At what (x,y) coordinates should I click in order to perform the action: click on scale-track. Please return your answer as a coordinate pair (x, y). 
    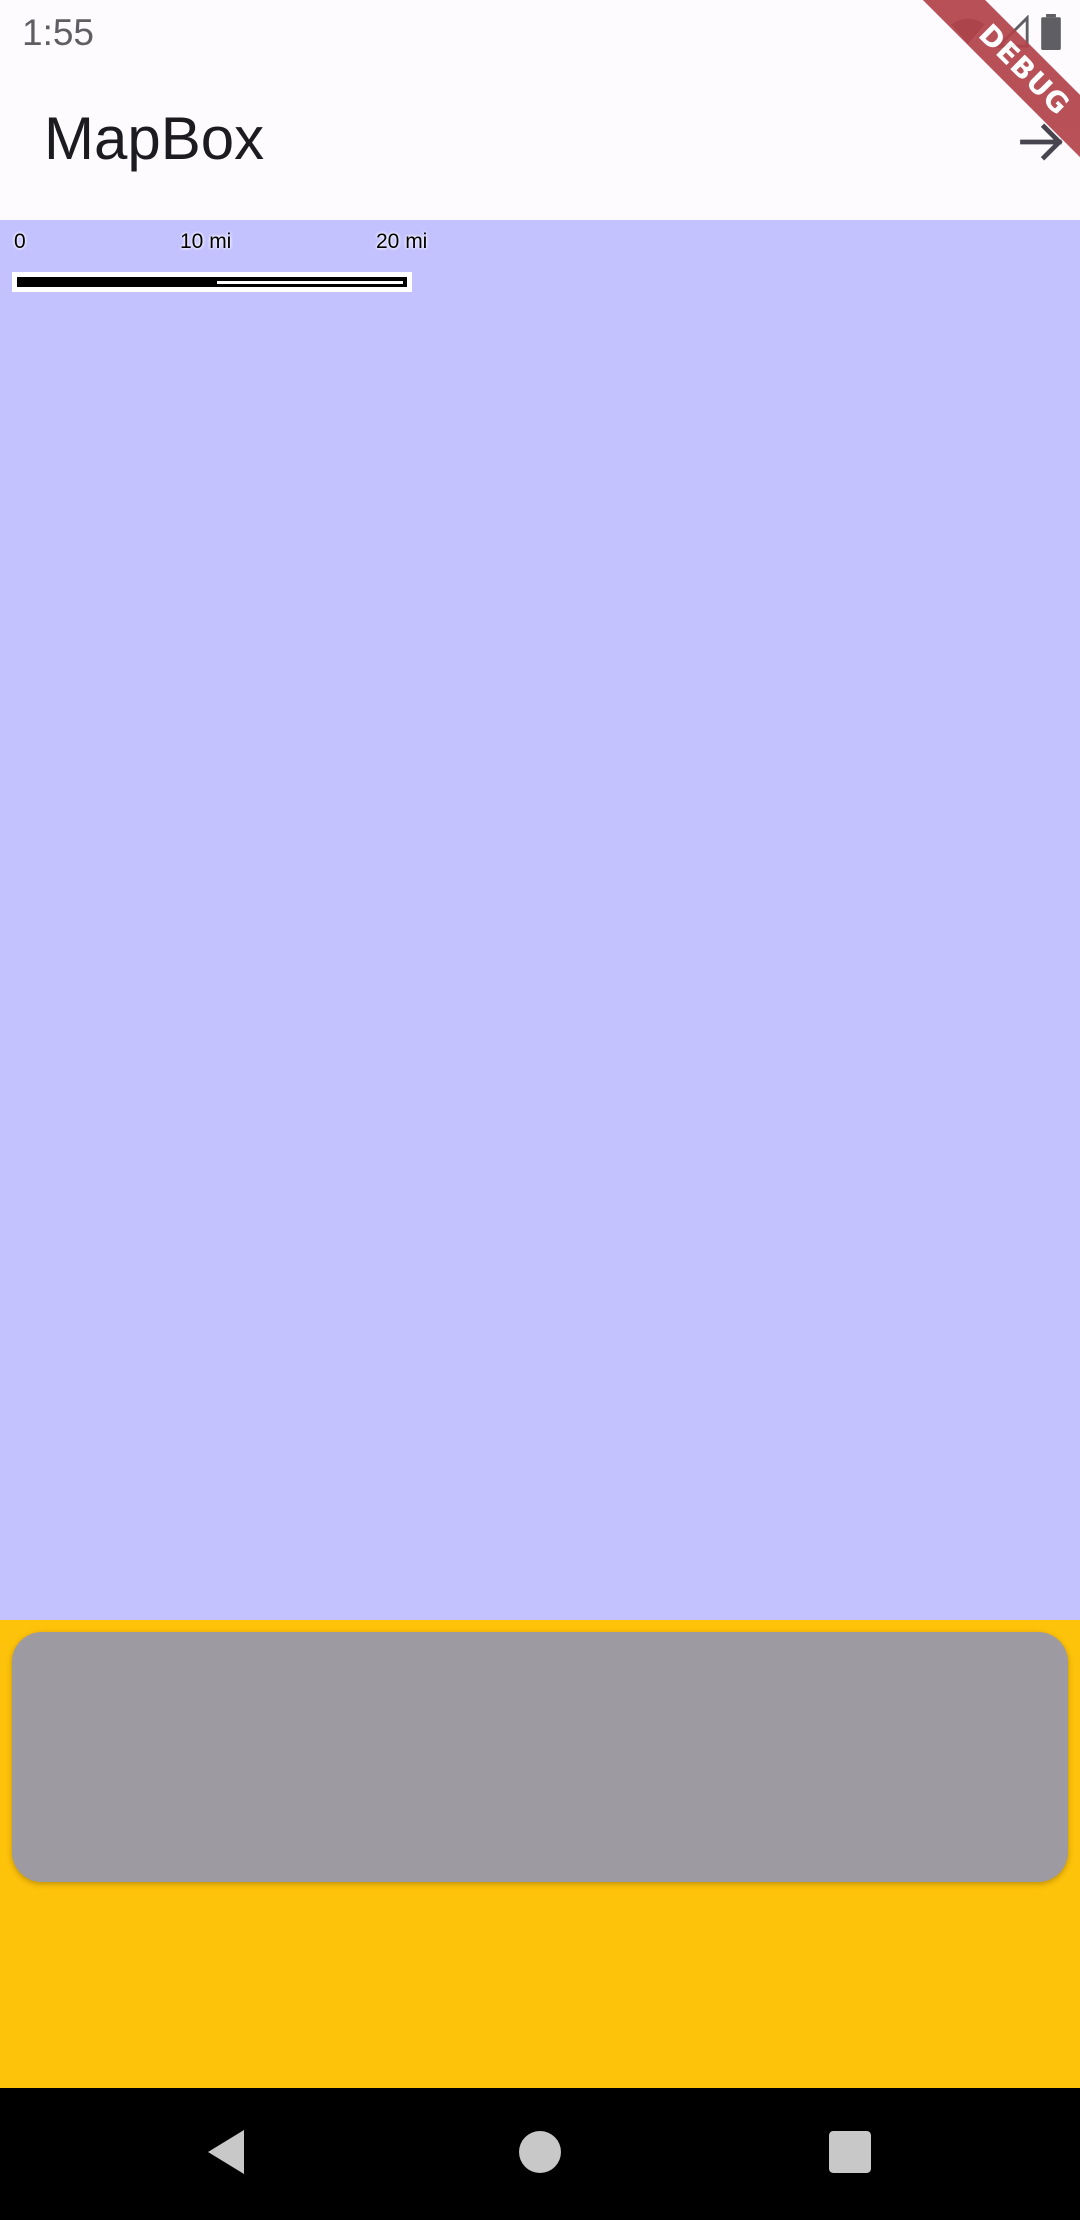
    Looking at the image, I should click on (212, 282).